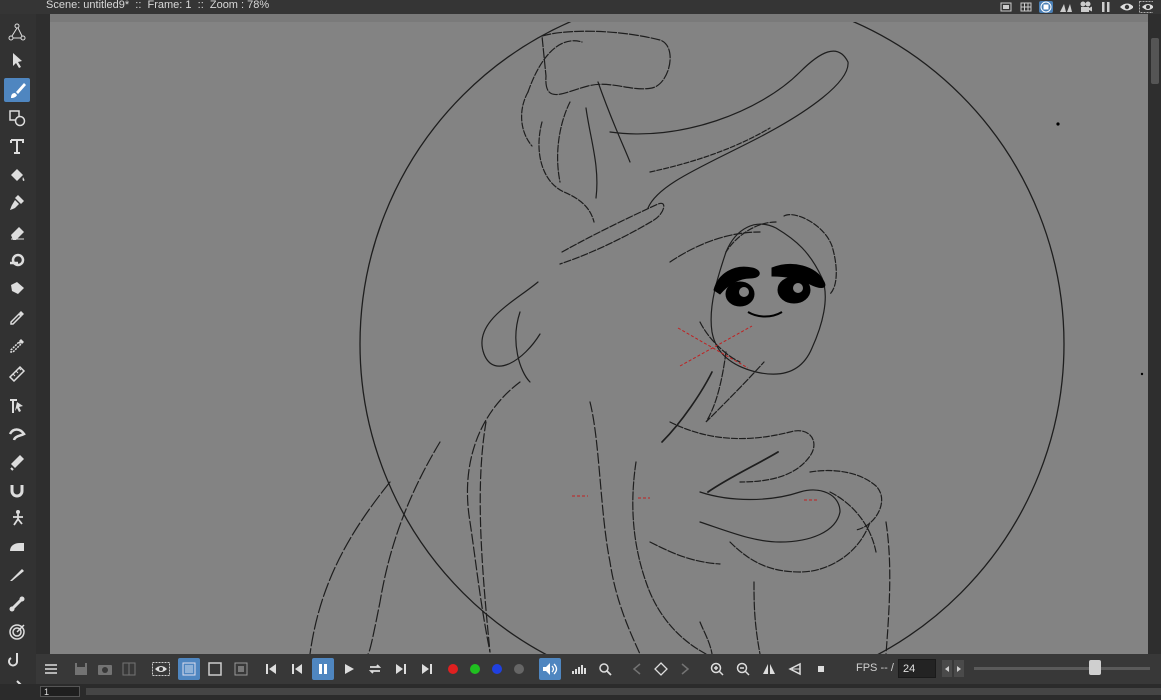  What do you see at coordinates (271, 669) in the screenshot?
I see `first-frame-icon` at bounding box center [271, 669].